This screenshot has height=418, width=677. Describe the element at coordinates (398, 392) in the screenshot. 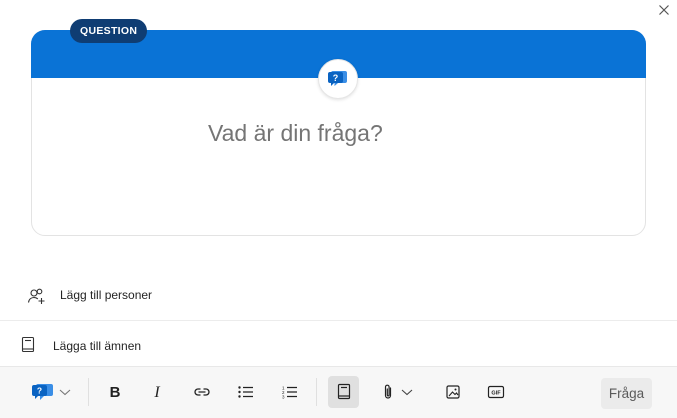

I see `attach-dropdown` at that location.